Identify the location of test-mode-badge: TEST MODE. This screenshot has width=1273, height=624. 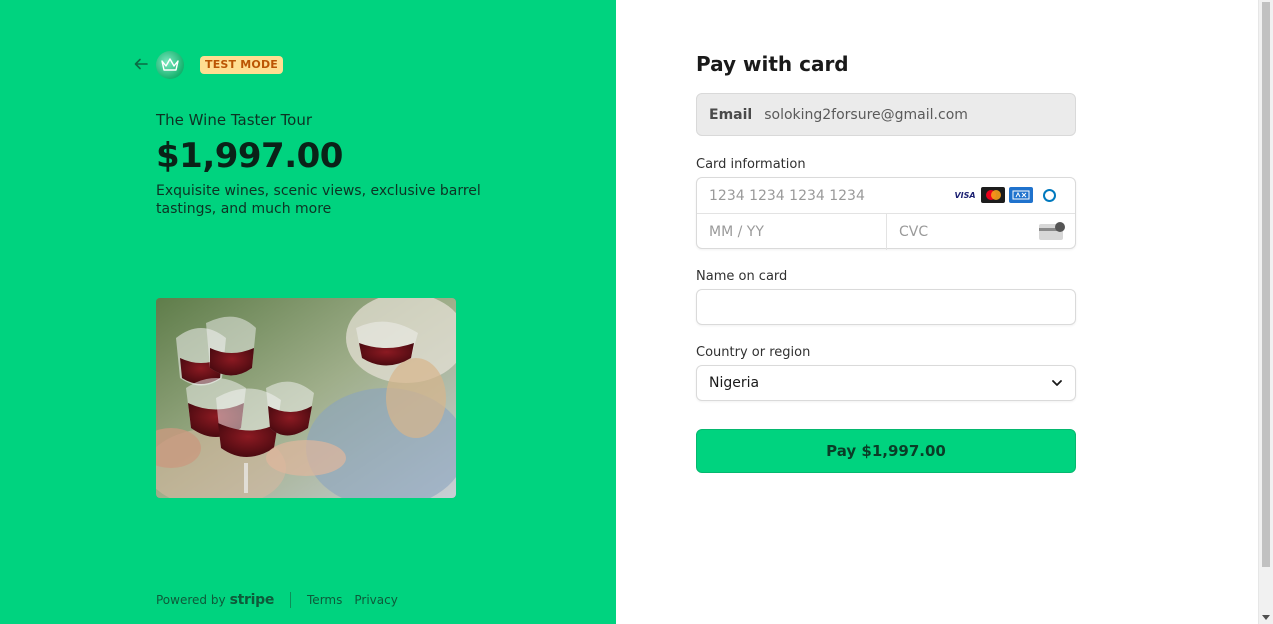
(242, 65).